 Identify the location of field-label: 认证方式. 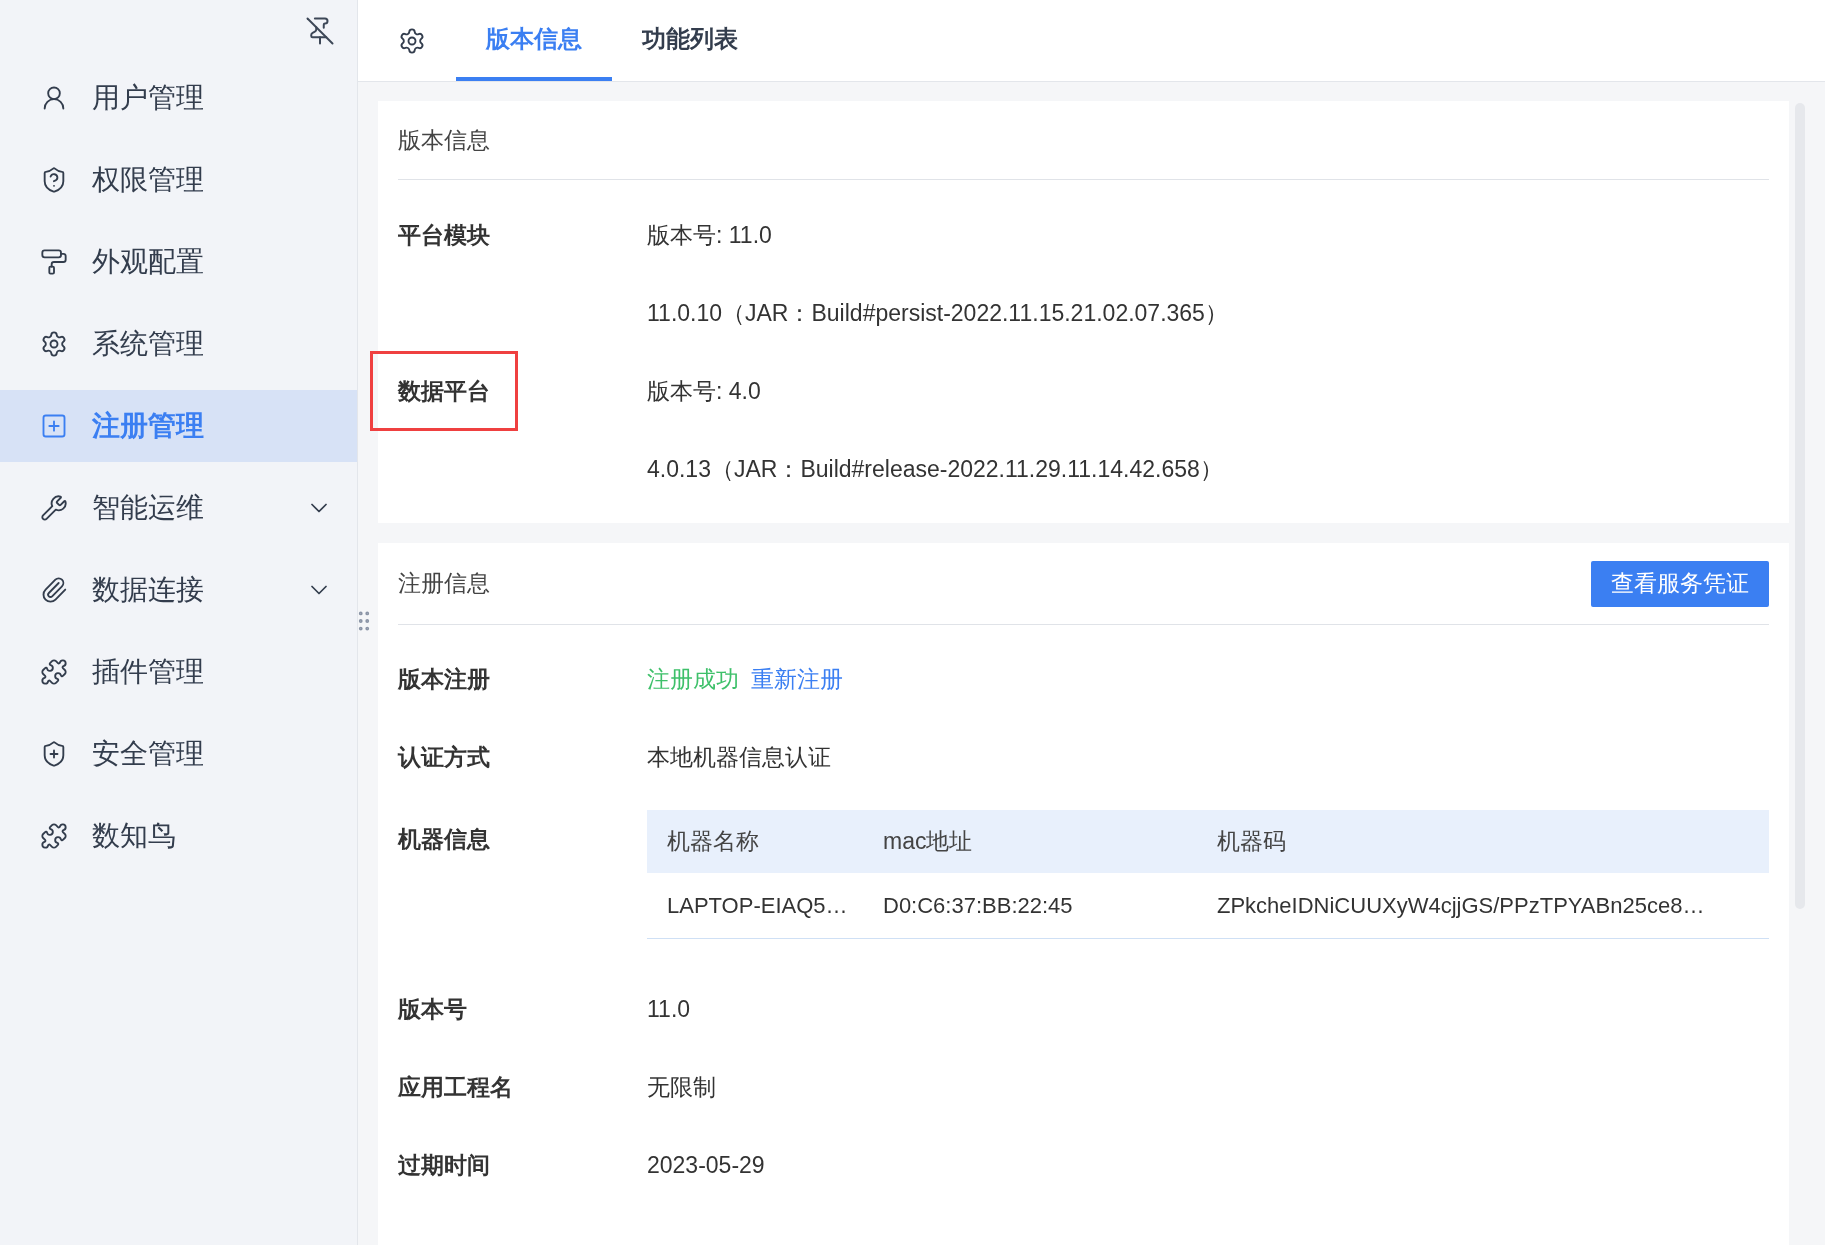
(444, 756).